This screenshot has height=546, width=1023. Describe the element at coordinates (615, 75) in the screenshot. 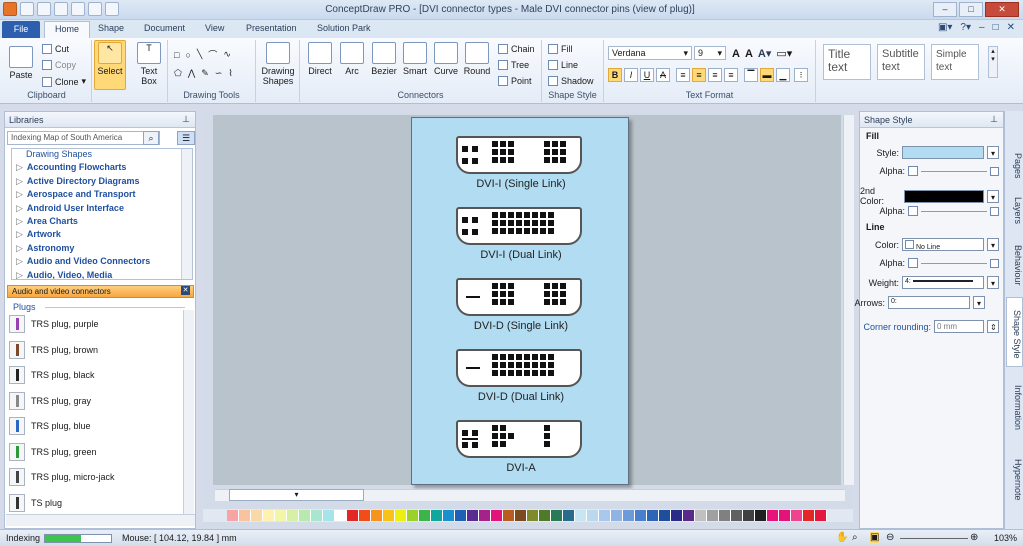

I see `bold-button: B` at that location.